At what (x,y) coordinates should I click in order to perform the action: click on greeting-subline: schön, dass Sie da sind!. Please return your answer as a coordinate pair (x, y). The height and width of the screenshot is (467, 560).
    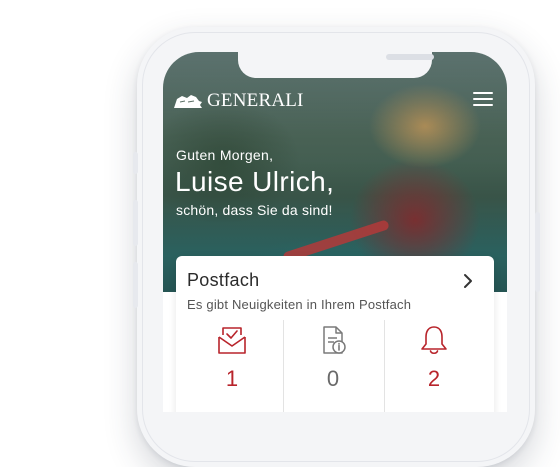
    Looking at the image, I should click on (254, 210).